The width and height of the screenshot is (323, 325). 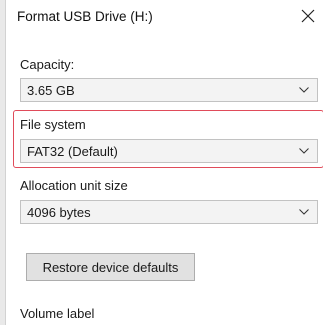 I want to click on close-icon, so click(x=308, y=16).